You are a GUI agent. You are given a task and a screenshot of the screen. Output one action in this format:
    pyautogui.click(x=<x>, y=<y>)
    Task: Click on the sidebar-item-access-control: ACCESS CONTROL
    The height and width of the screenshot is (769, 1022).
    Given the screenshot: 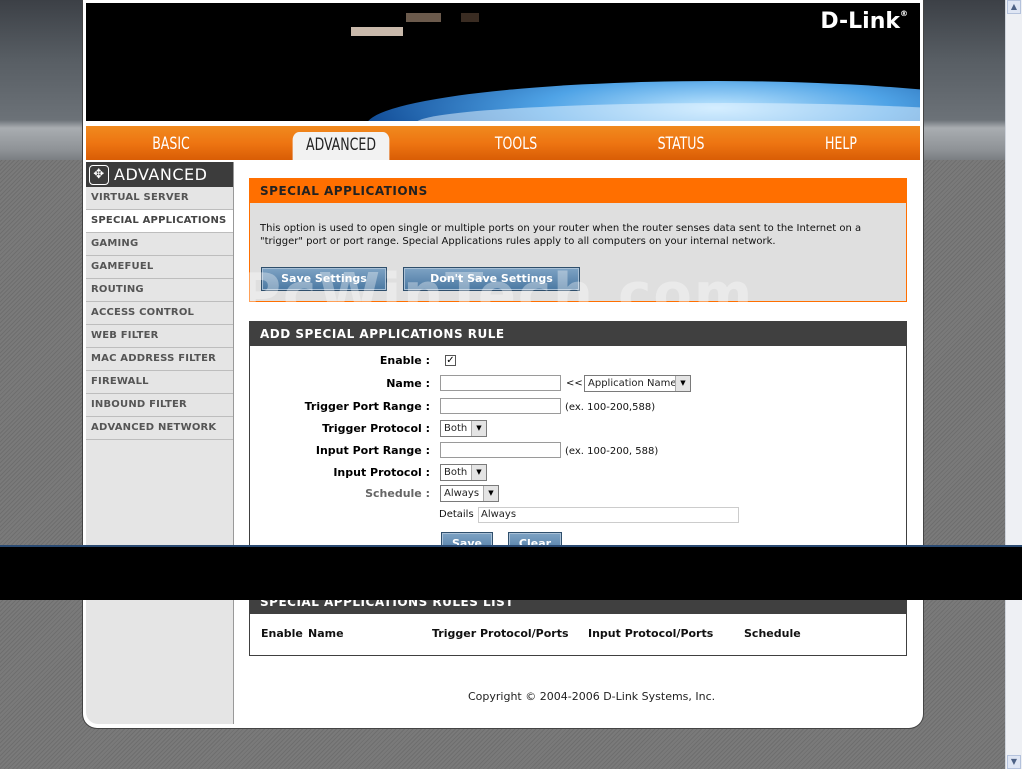 What is the action you would take?
    pyautogui.click(x=159, y=313)
    